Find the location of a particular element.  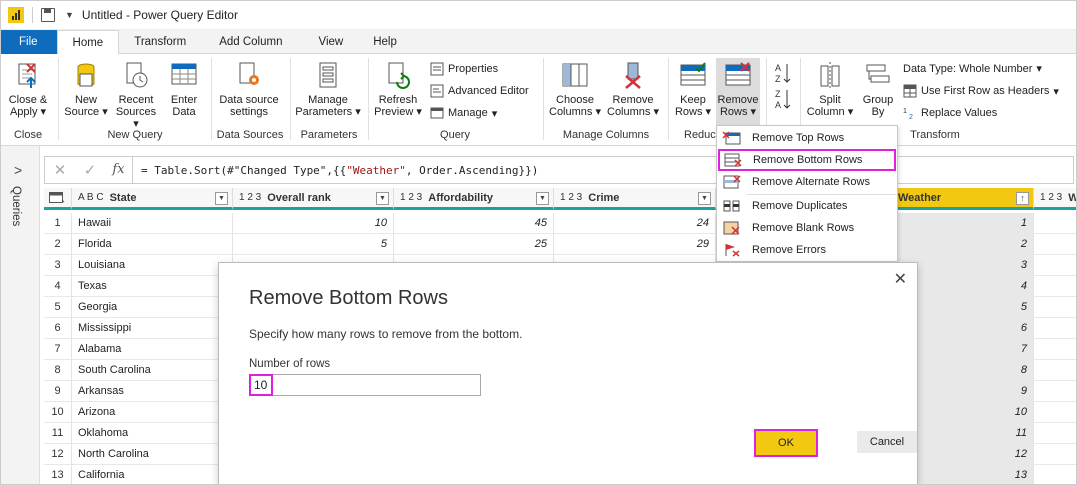

cell-state: Arkansas is located at coordinates (152, 391).